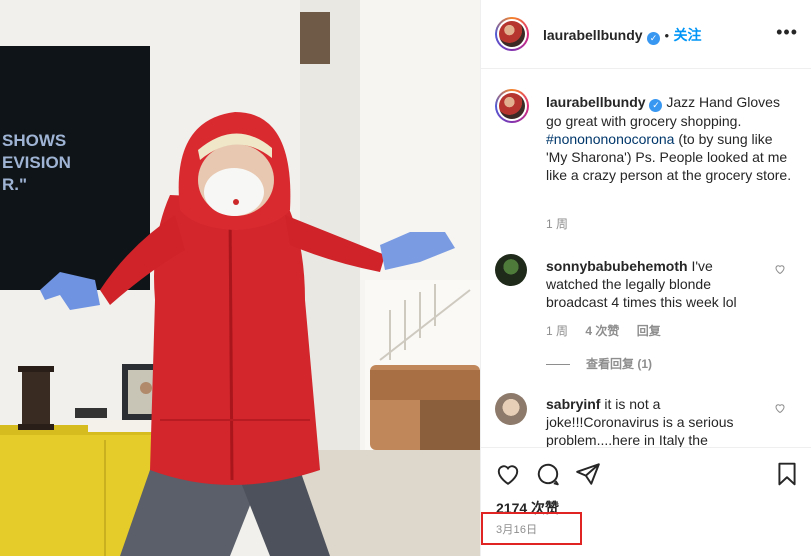 The height and width of the screenshot is (557, 811). Describe the element at coordinates (787, 474) in the screenshot. I see `bookmark-icon` at that location.